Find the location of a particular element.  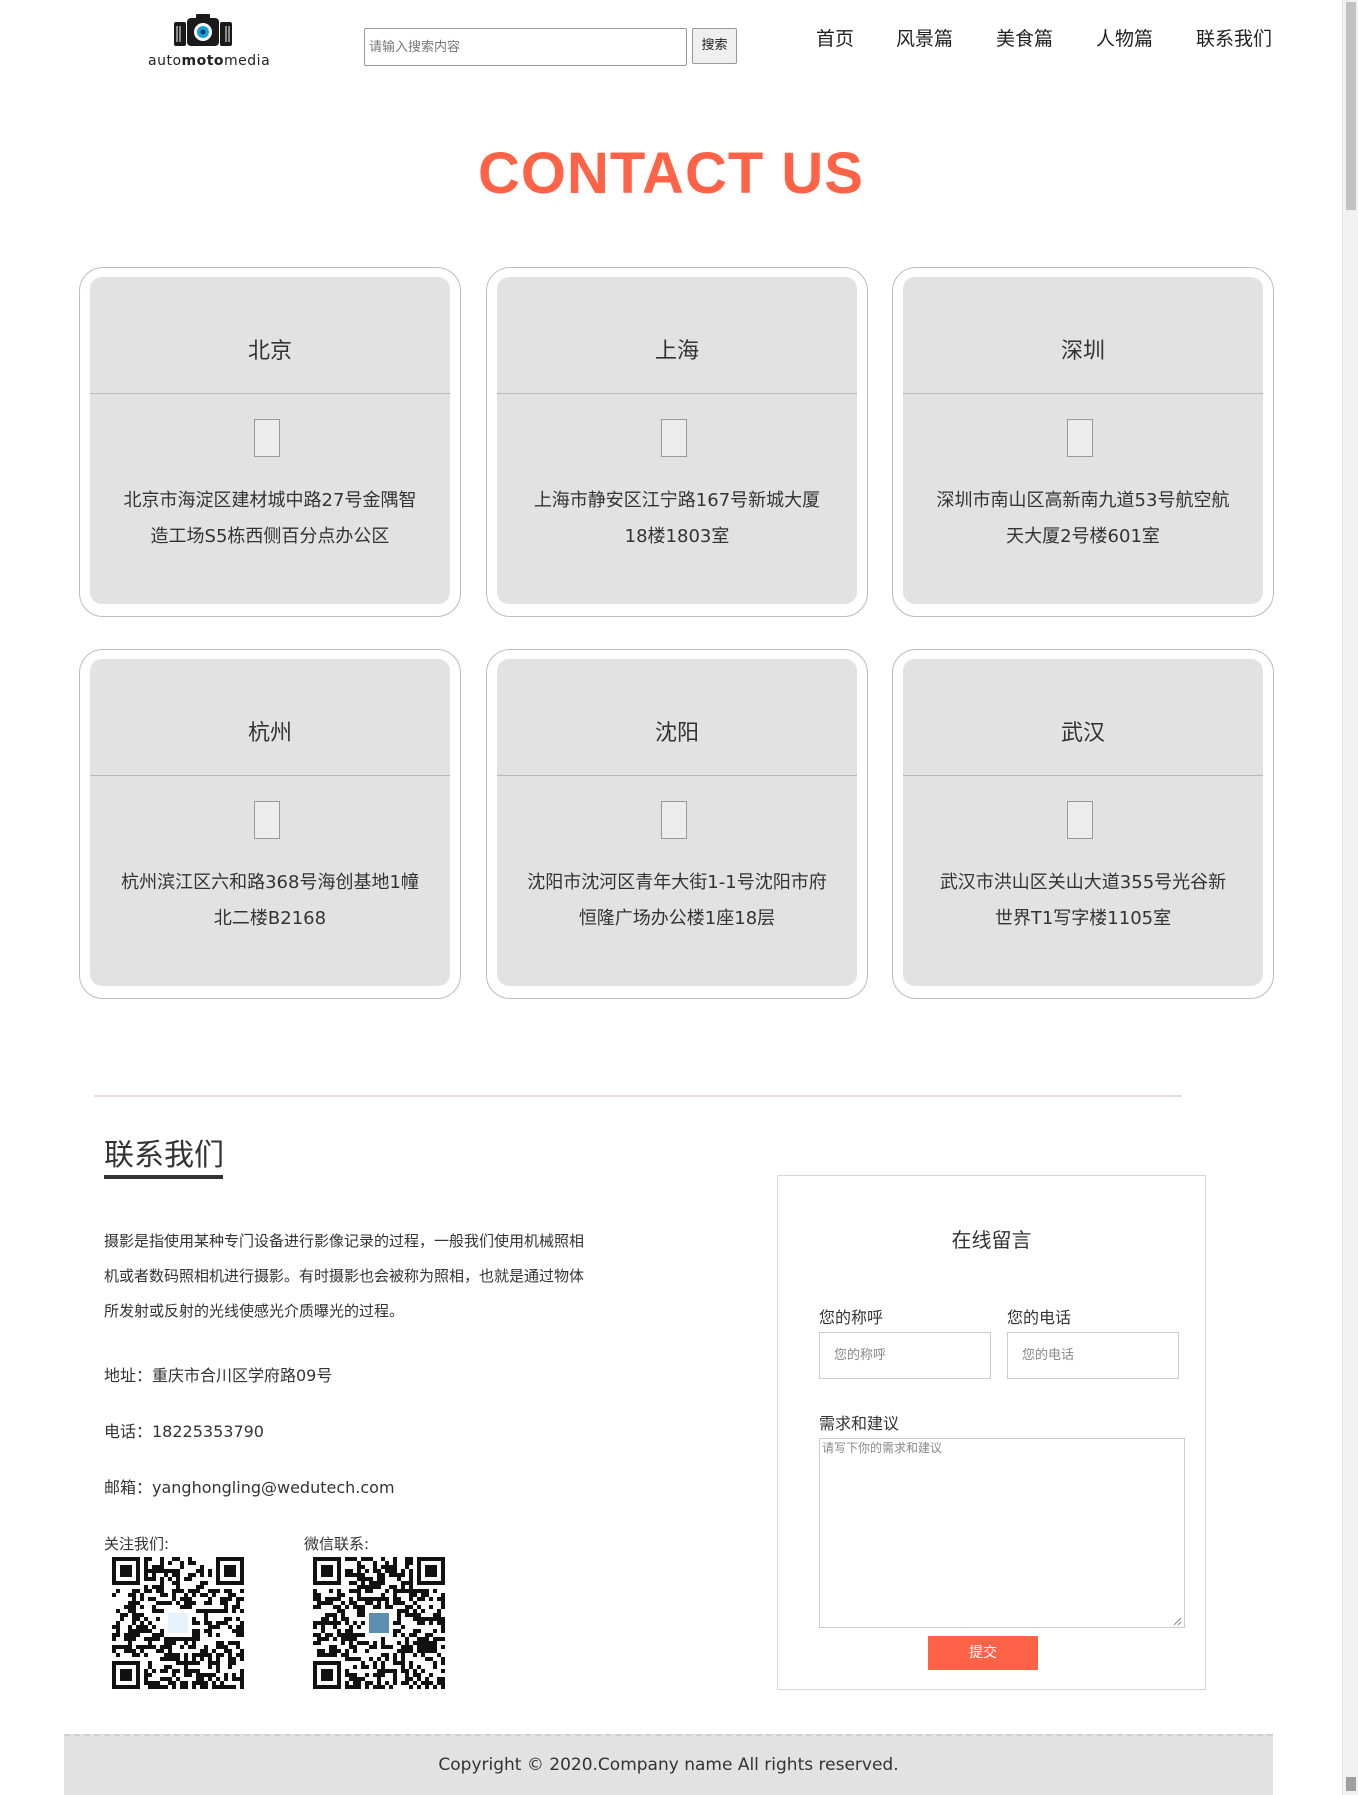

office-card-shenzhen: 深圳 深圳市南山区高新南九道53号航空航天大厦2号楼601室 is located at coordinates (1083, 442).